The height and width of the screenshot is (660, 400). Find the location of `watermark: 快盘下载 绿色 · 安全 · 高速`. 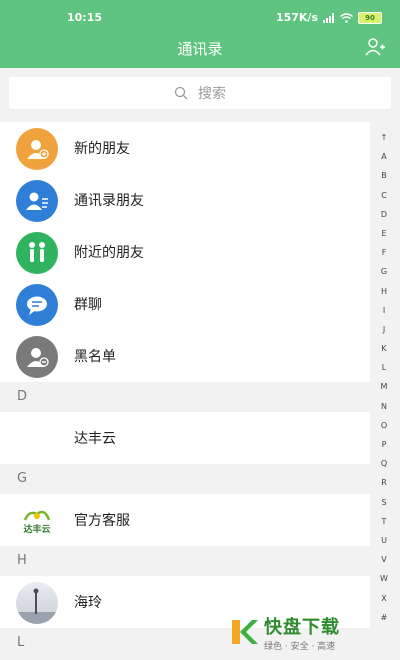

watermark: 快盘下载 绿色 · 安全 · 高速 is located at coordinates (312, 632).